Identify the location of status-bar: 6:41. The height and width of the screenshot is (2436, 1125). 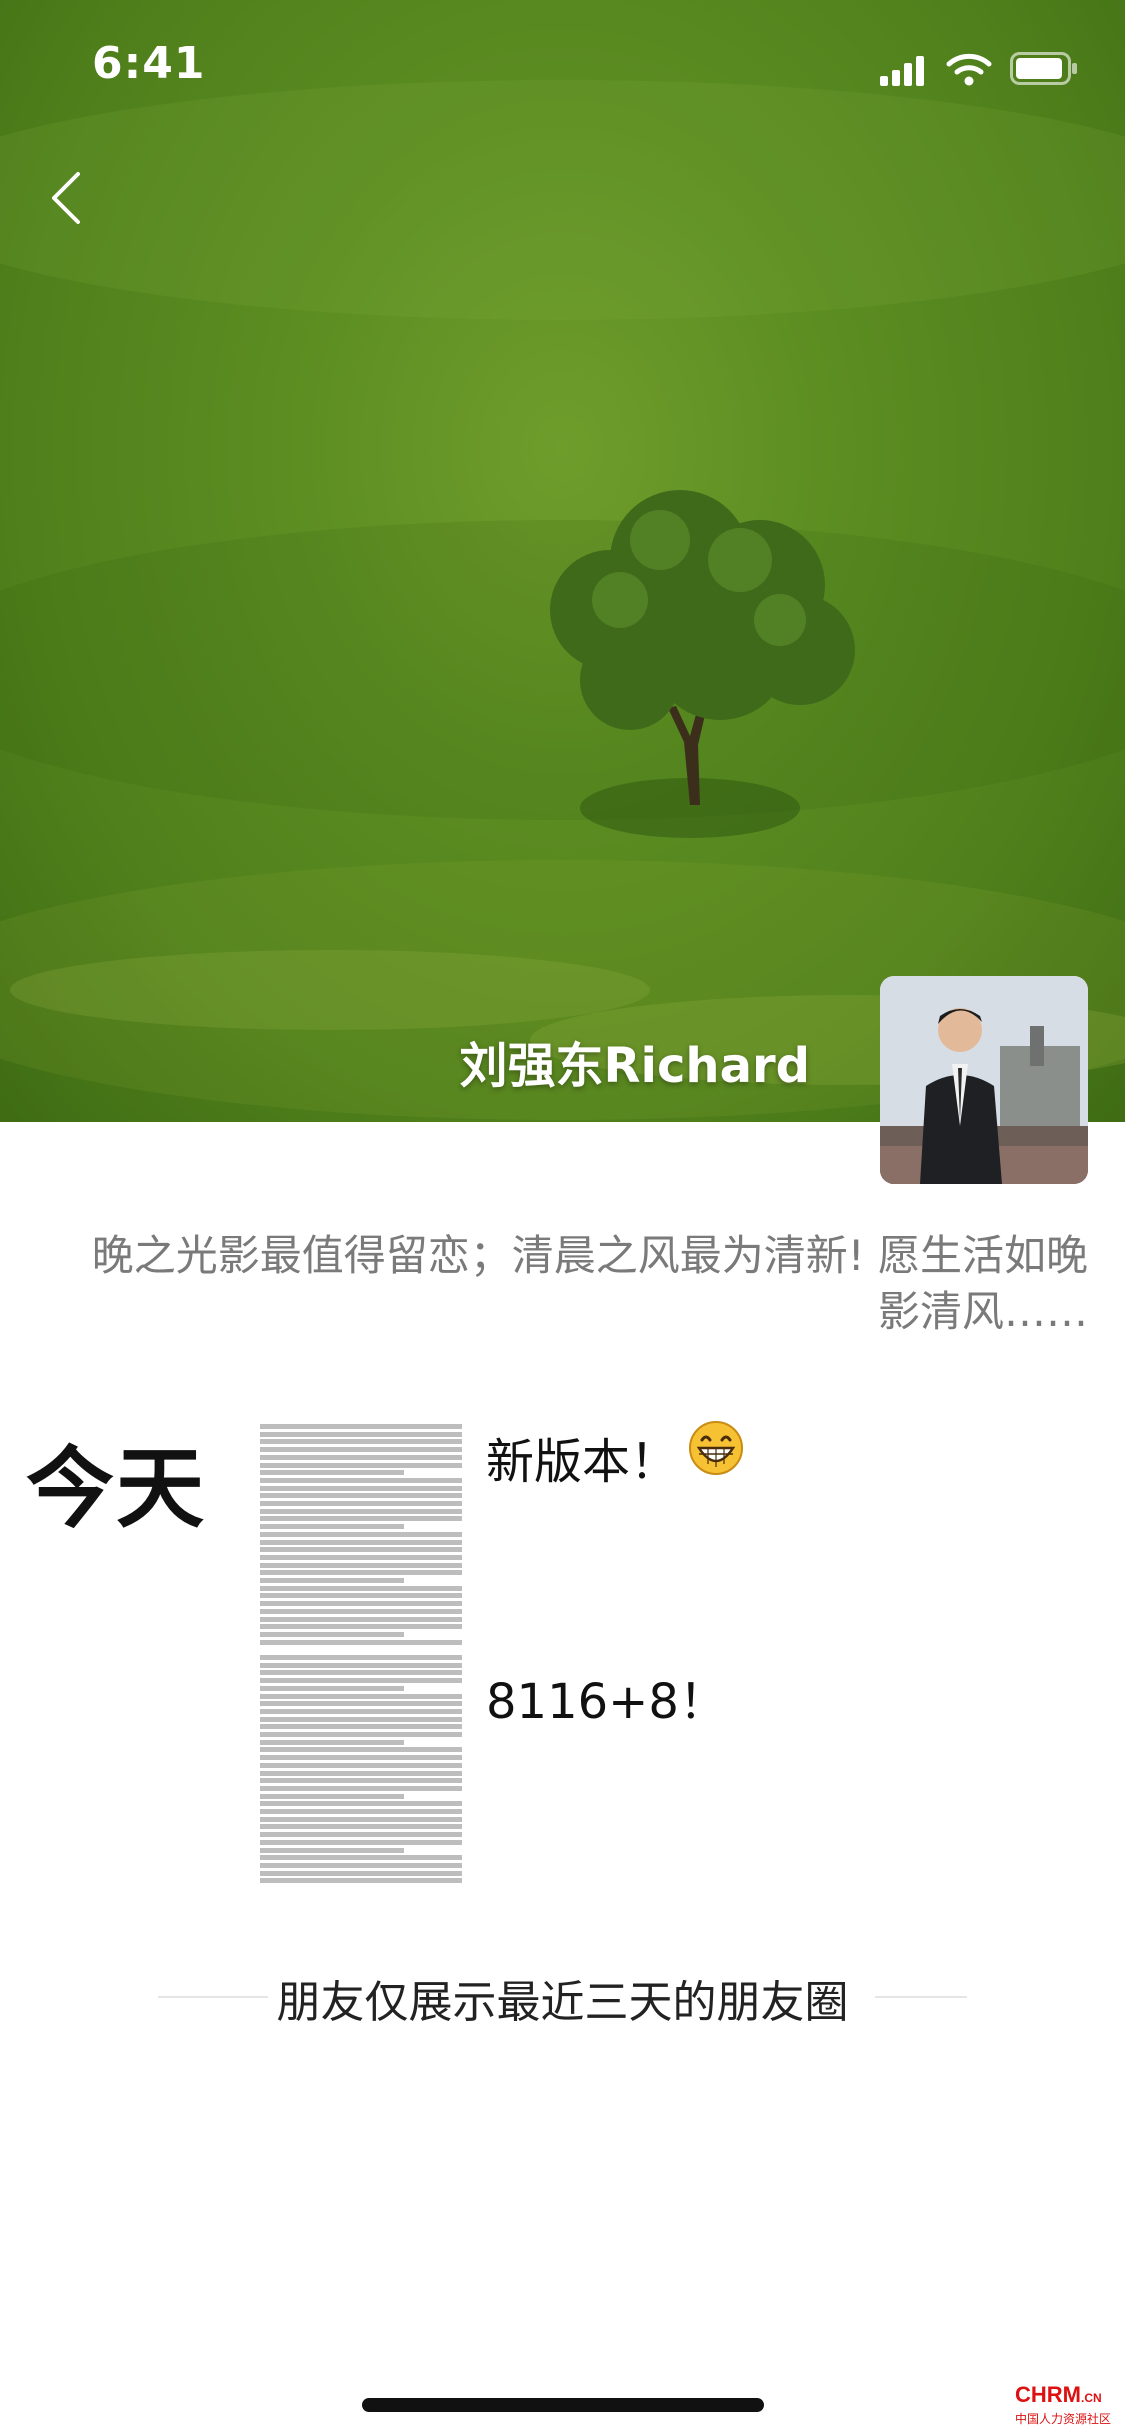
(562, 65).